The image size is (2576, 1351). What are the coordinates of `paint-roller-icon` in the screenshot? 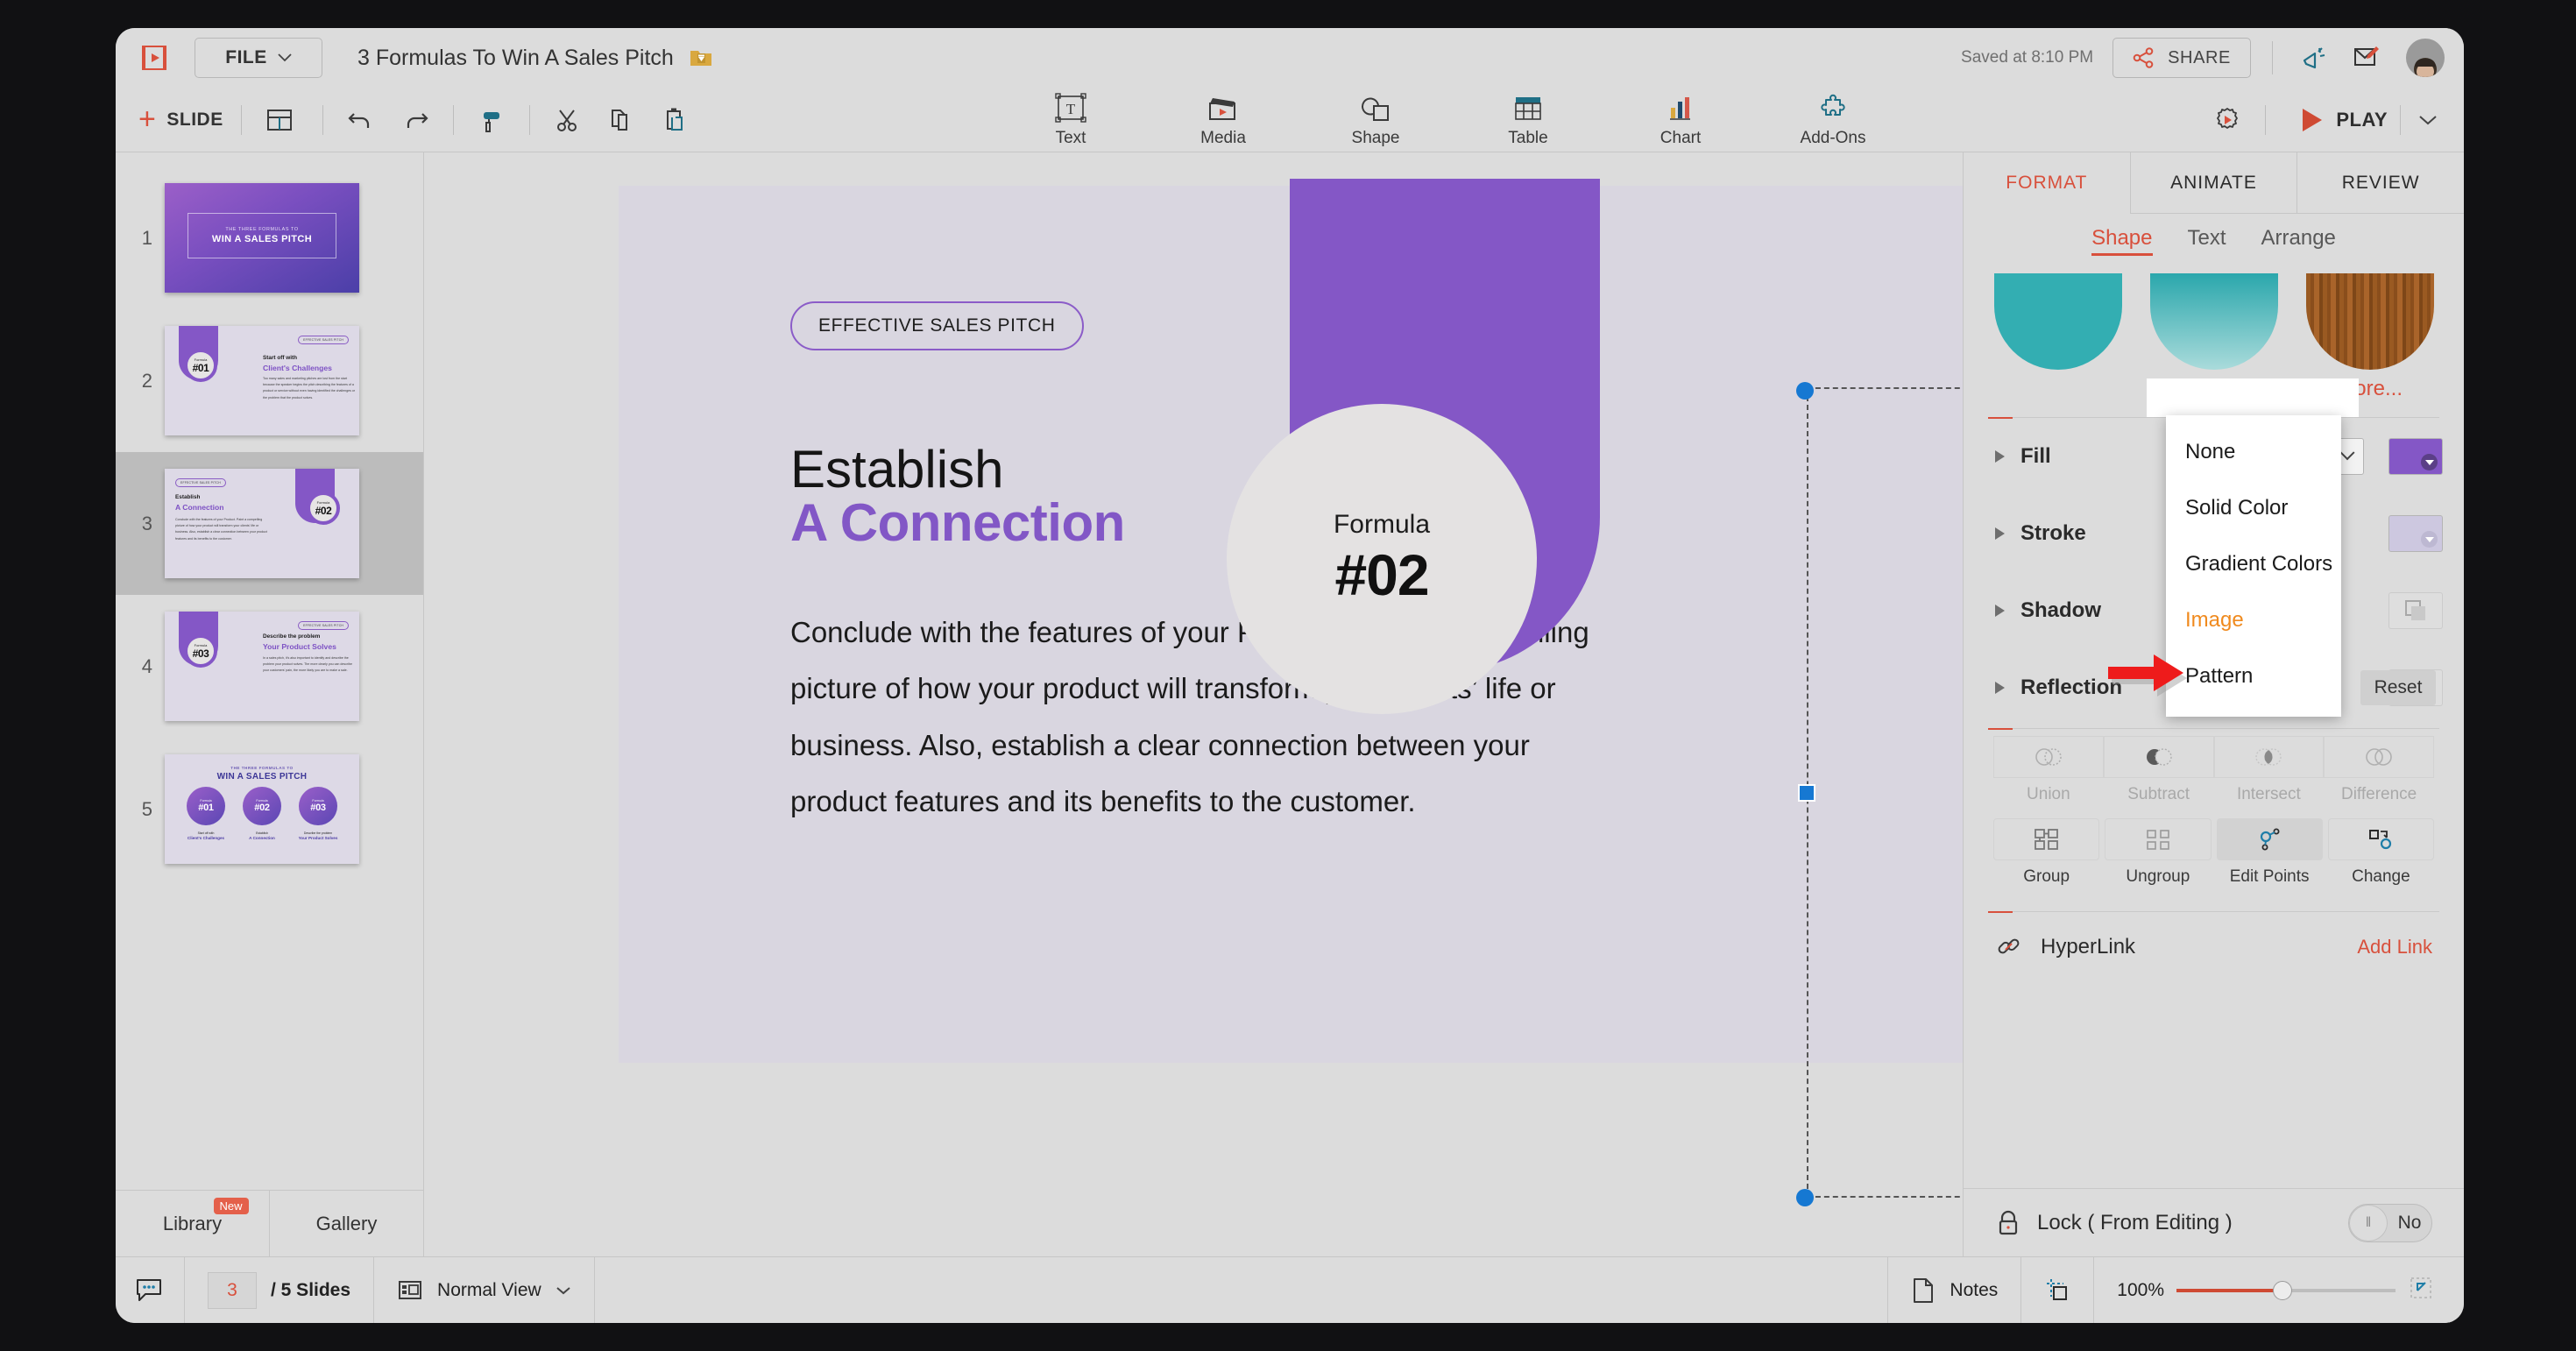 It's located at (491, 120).